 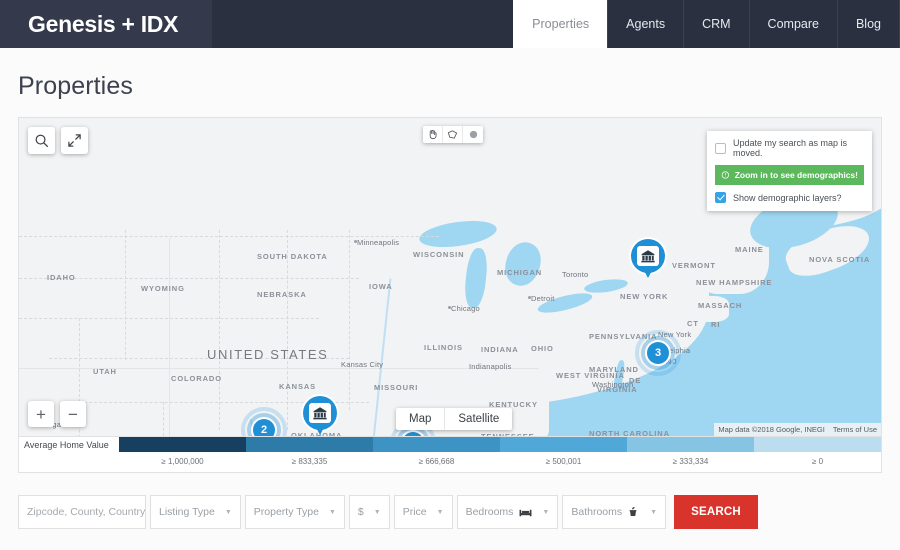 I want to click on nav-item-agents: Agents, so click(x=645, y=24).